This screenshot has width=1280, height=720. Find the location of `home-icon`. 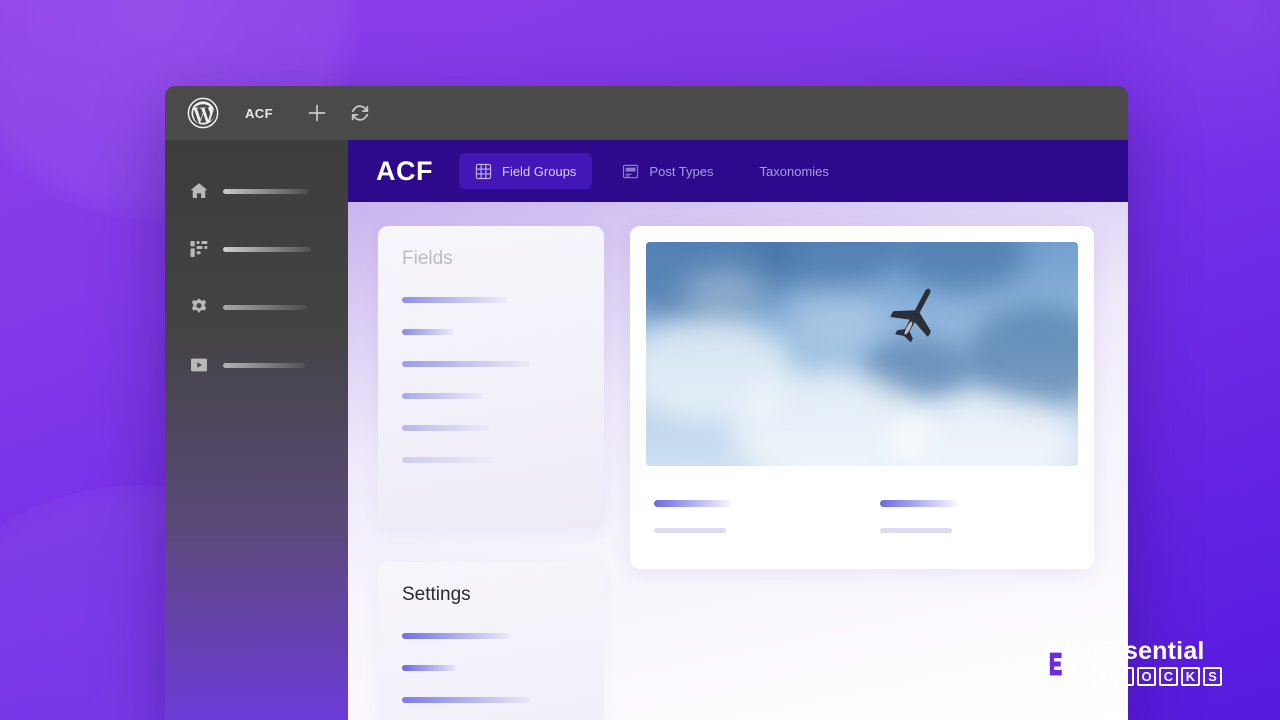

home-icon is located at coordinates (199, 191).